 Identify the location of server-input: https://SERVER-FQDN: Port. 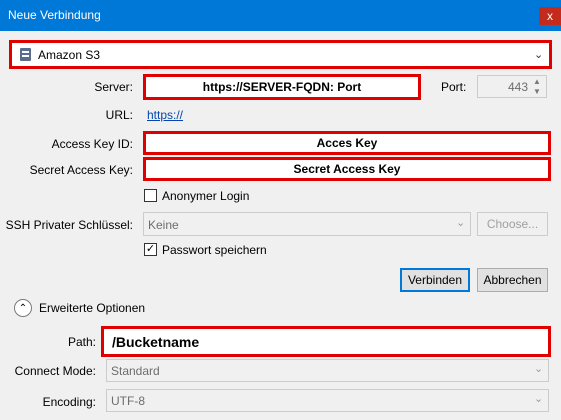
(282, 87).